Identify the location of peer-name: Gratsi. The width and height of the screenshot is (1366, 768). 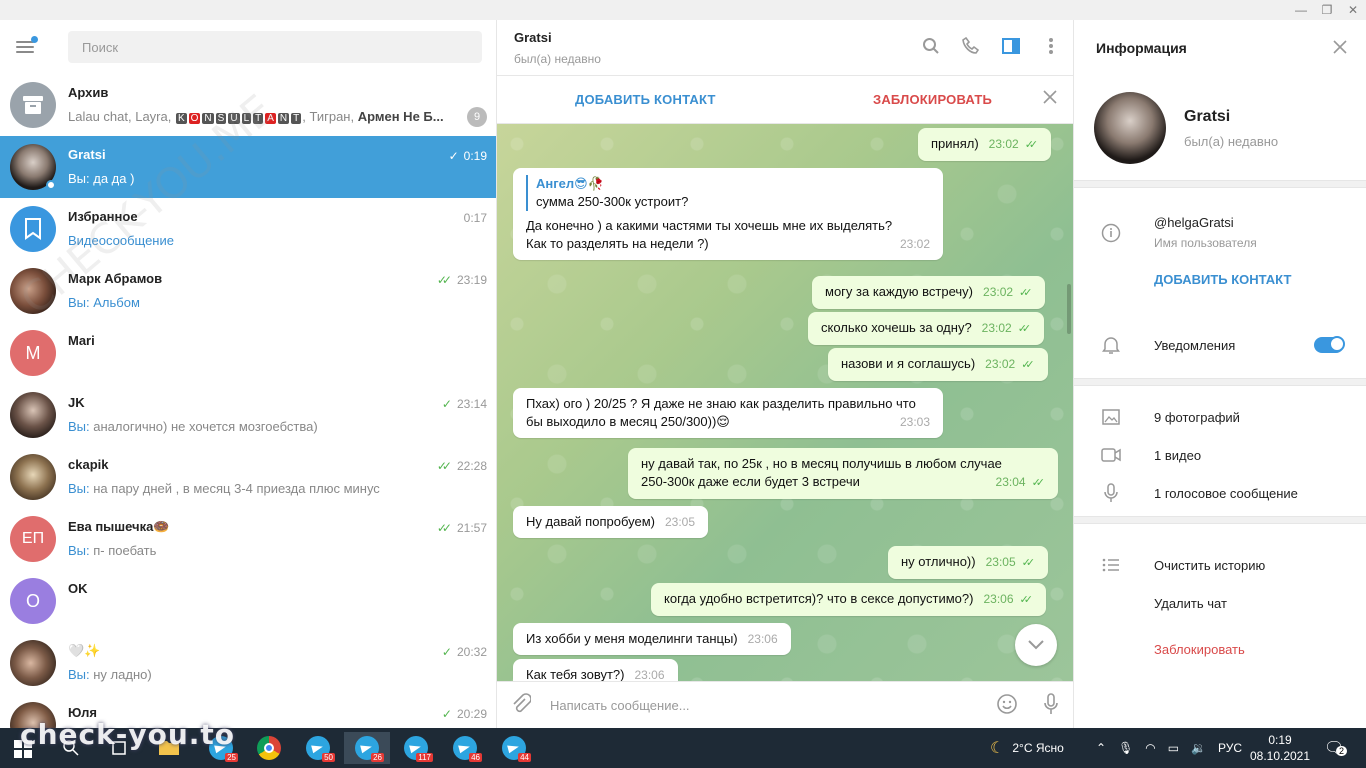
(533, 37).